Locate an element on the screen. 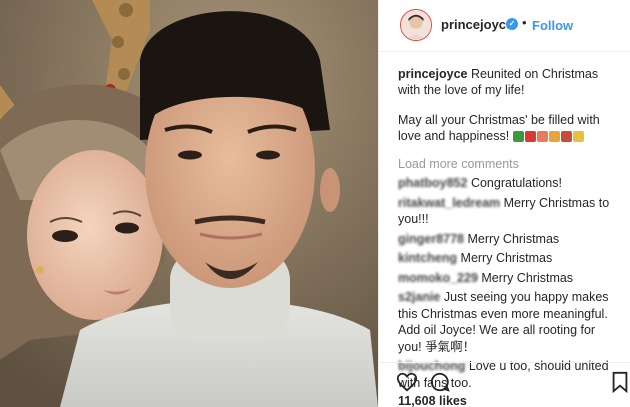  avatar is located at coordinates (416, 25).